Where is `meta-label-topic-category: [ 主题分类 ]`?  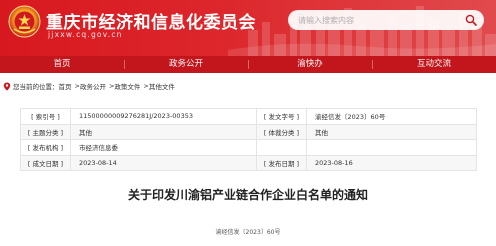 meta-label-topic-category: [ 主题分类 ] is located at coordinates (45, 131).